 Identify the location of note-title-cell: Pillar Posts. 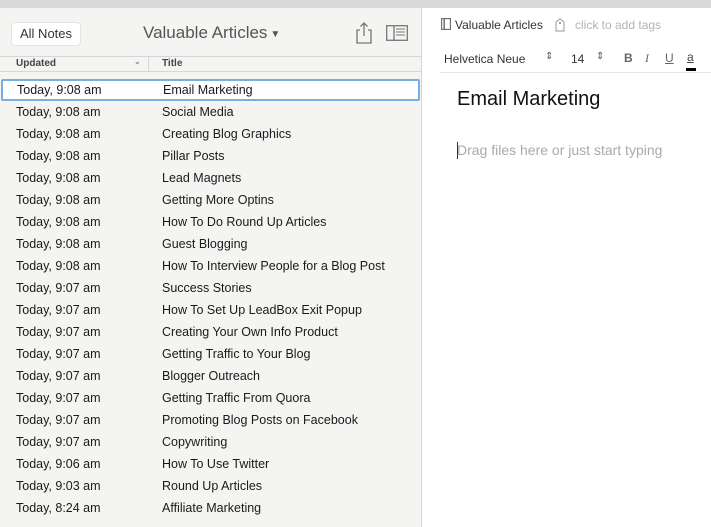
(193, 156).